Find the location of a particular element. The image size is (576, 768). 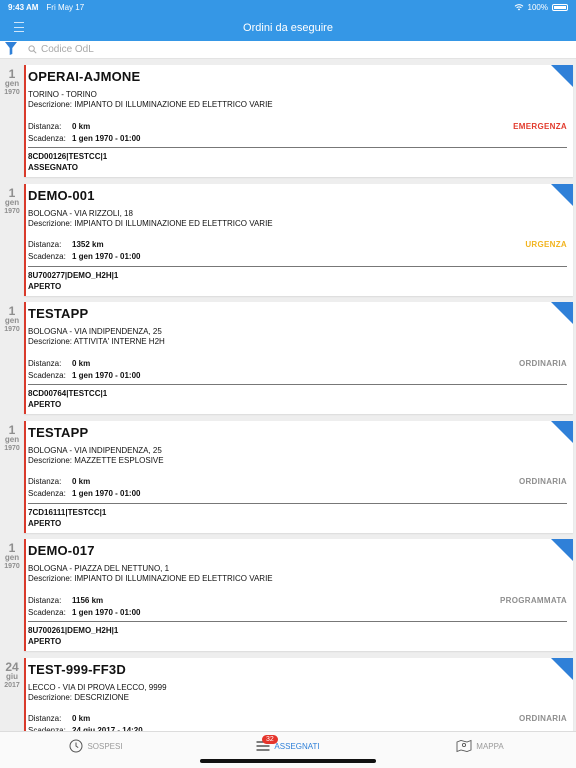

clock-icon is located at coordinates (76, 746).